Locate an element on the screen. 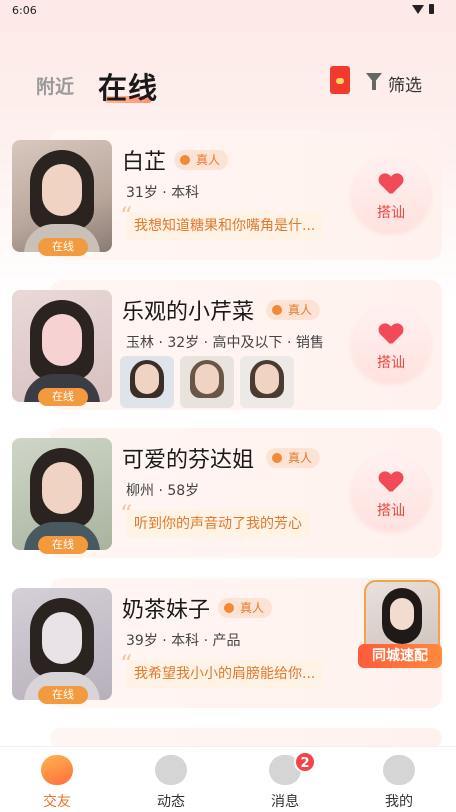 This screenshot has height=812, width=456. bottom-tab-bar: 交友 动态 2 消息 我的 is located at coordinates (228, 779).